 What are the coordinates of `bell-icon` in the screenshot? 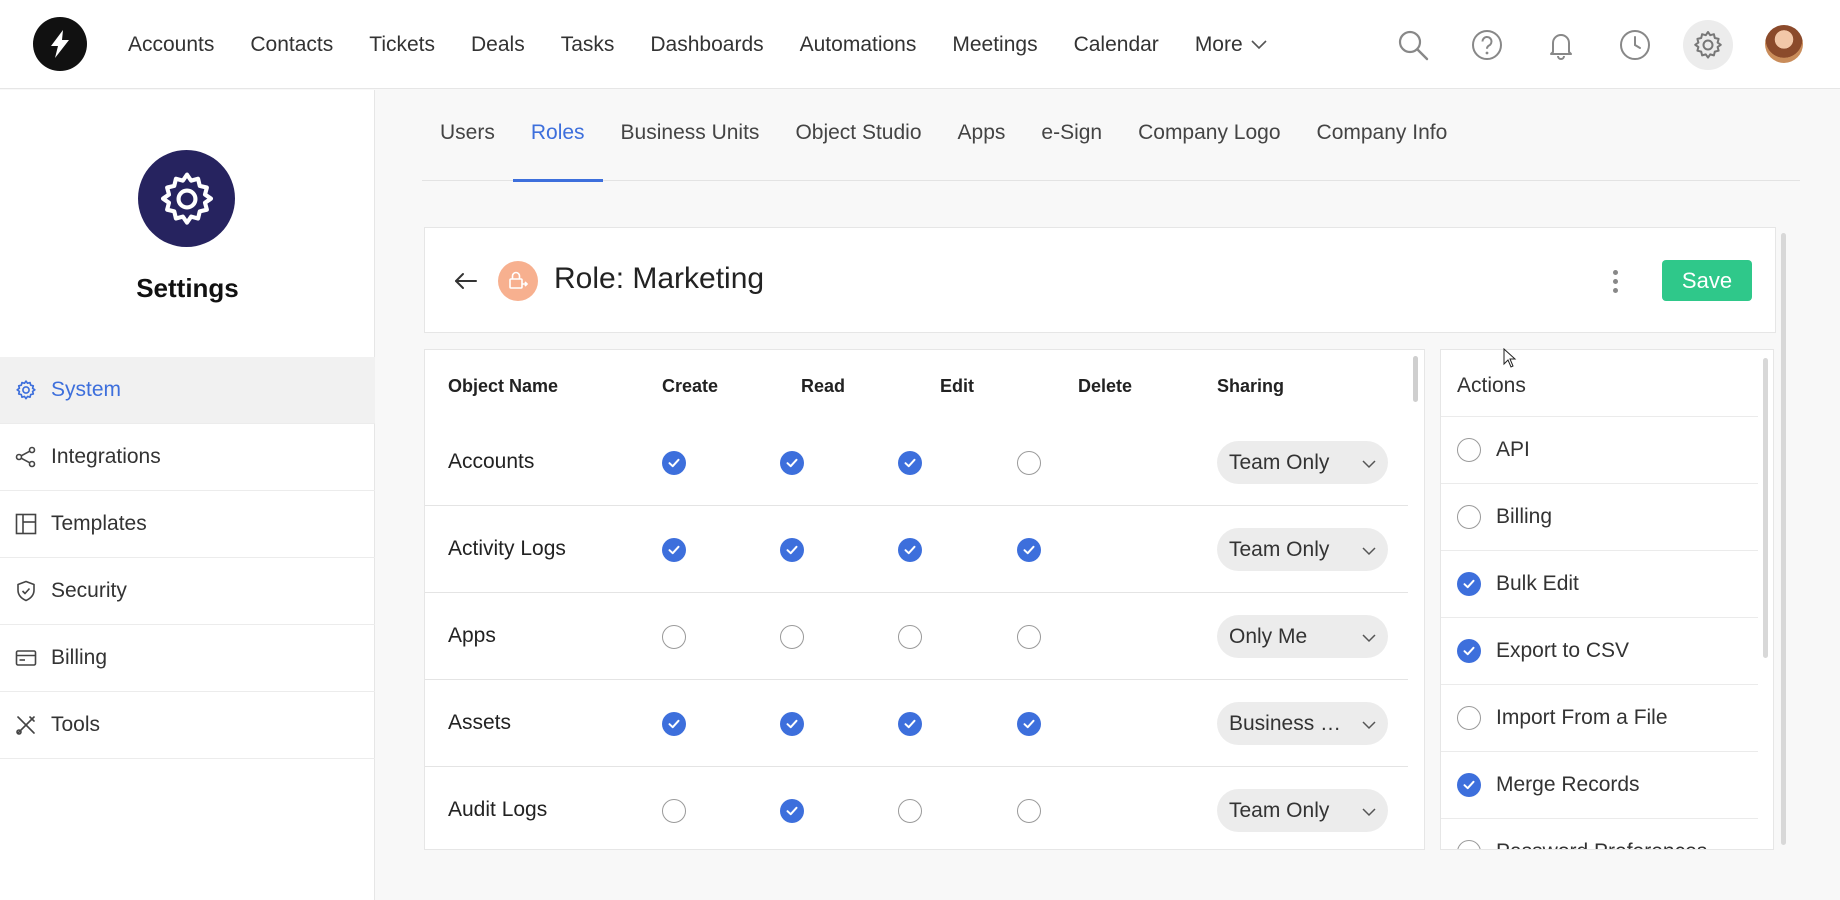 It's located at (1561, 45).